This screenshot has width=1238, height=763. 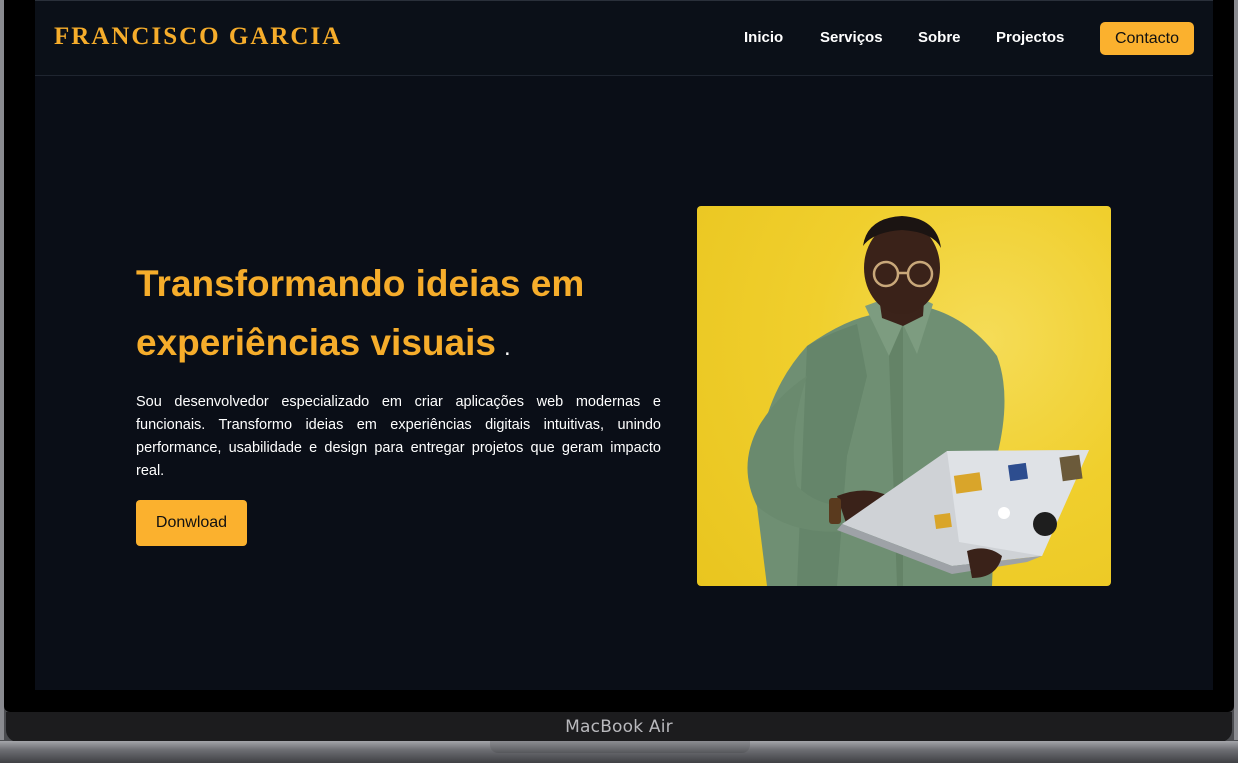 I want to click on download-button: Donwload, so click(x=191, y=523).